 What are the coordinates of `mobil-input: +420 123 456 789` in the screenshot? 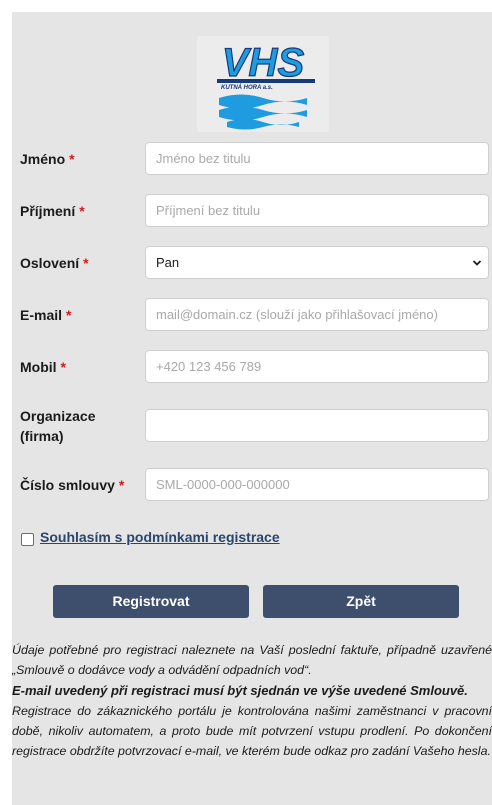 It's located at (317, 366).